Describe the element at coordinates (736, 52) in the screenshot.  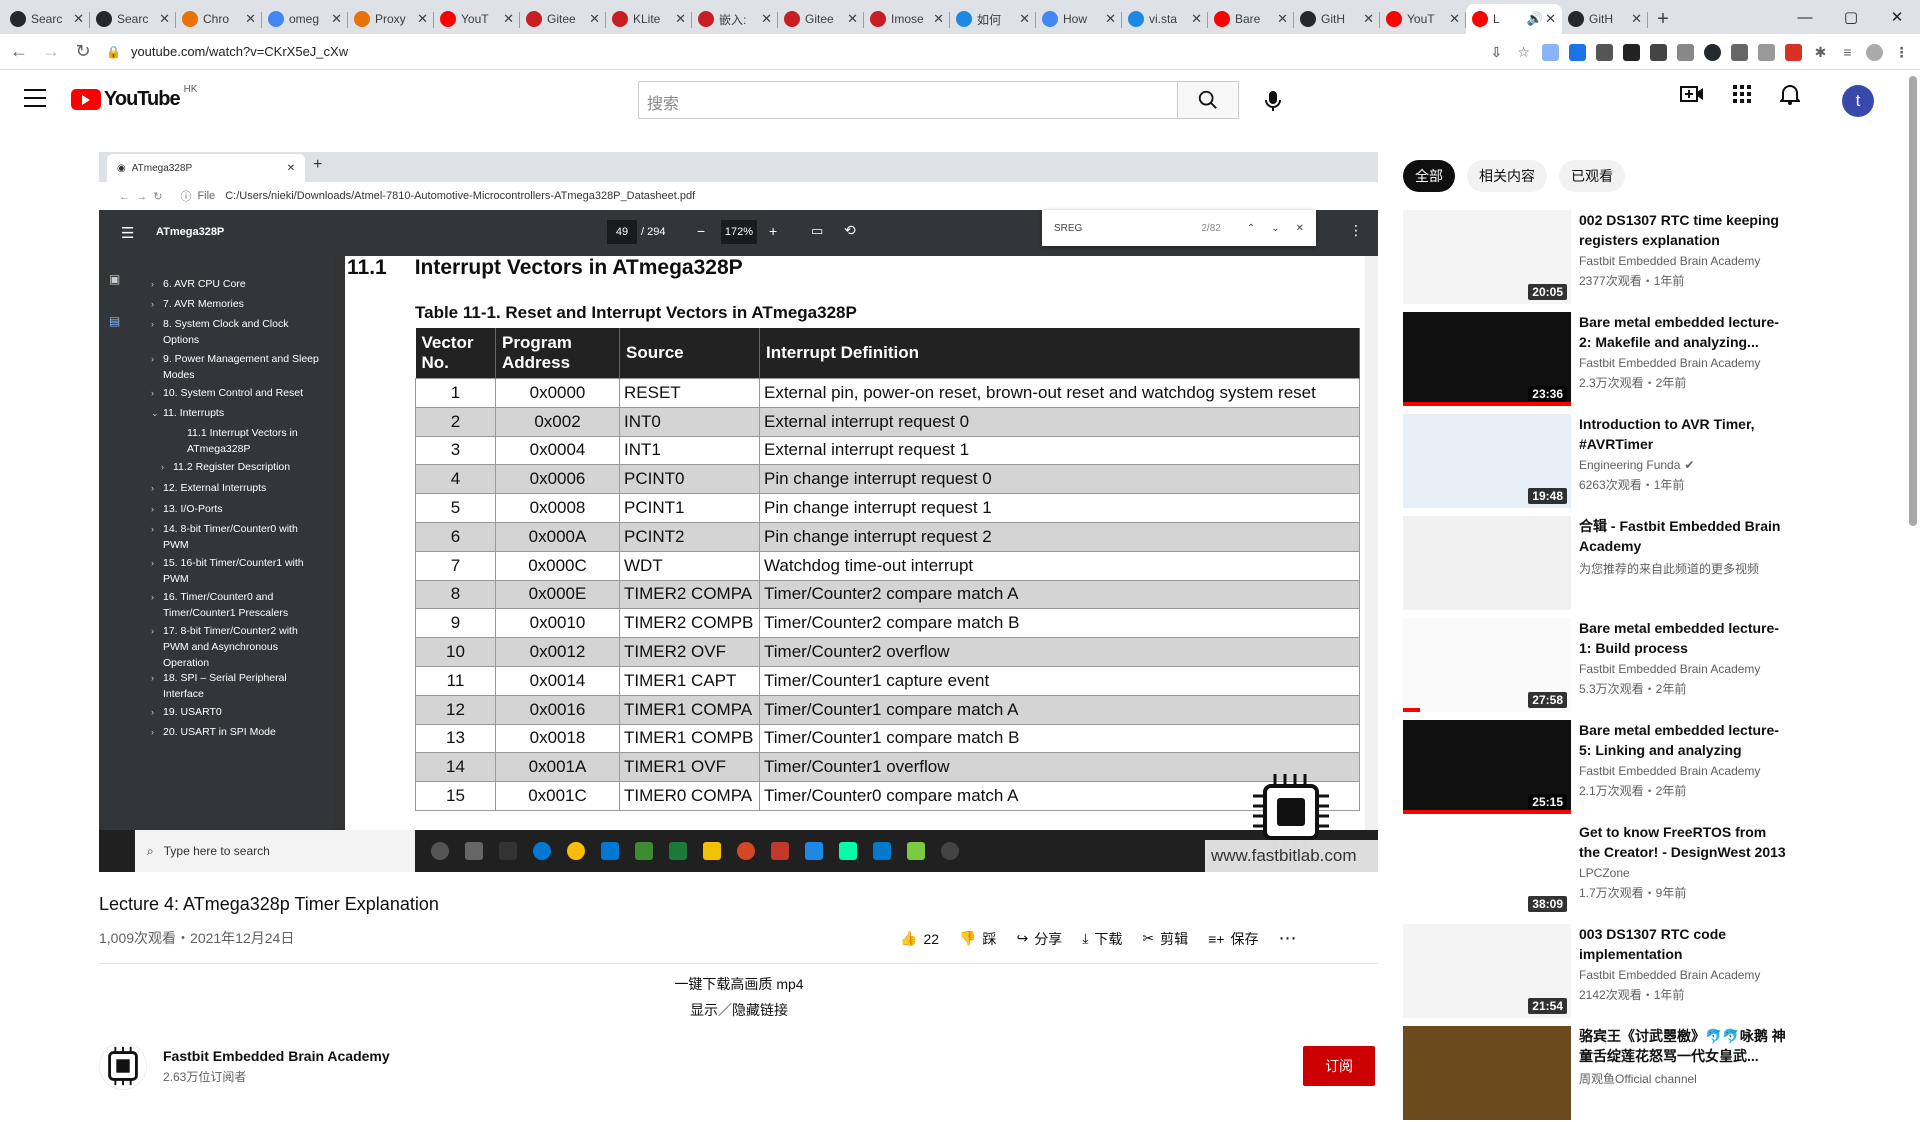
I see `url-field: 🔒 youtube.com/watch?v=CKrX5eJ_cXw` at that location.